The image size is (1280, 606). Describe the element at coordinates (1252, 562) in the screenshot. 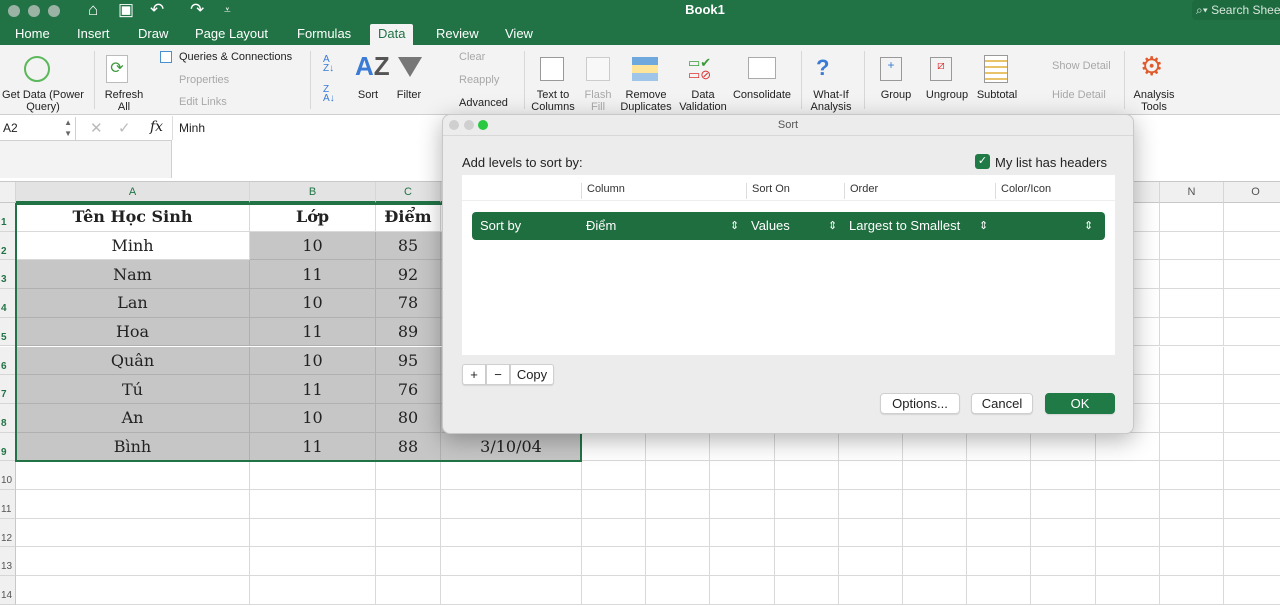

I see `cell-o13` at that location.